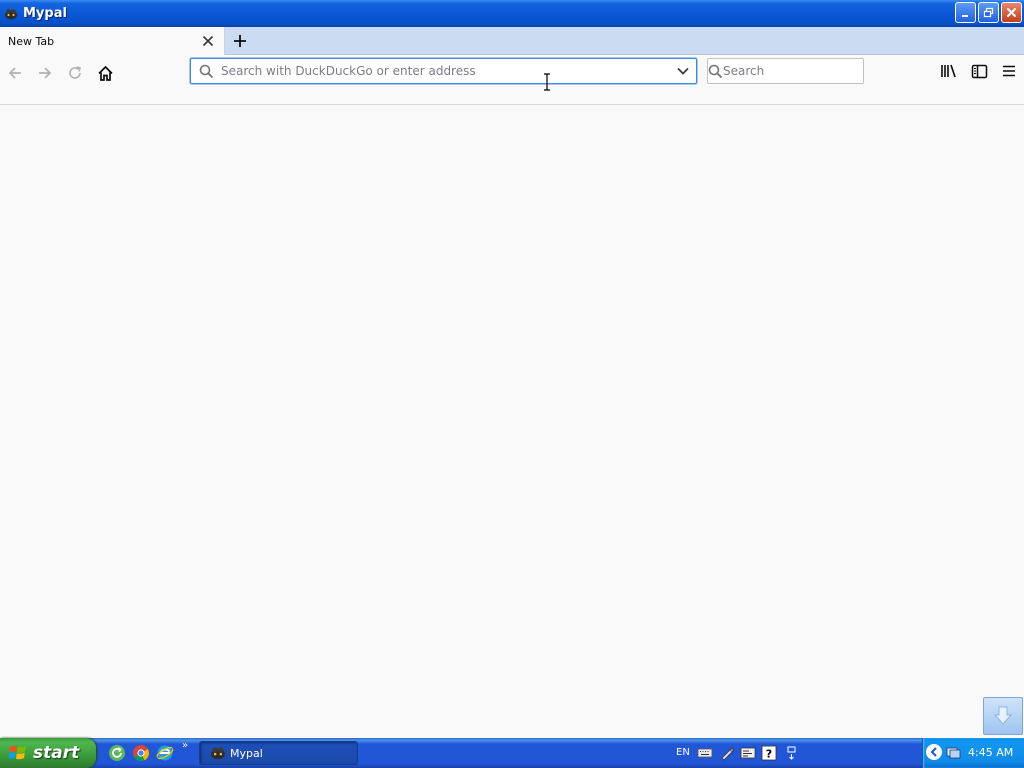 Image resolution: width=1024 pixels, height=768 pixels. I want to click on chevron-left-icon, so click(933, 752).